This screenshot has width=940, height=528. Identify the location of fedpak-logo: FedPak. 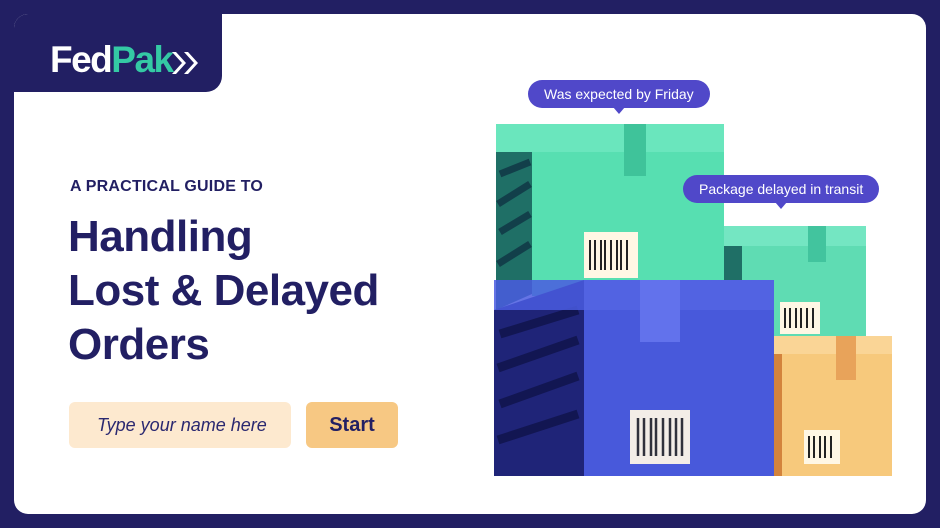
(112, 60).